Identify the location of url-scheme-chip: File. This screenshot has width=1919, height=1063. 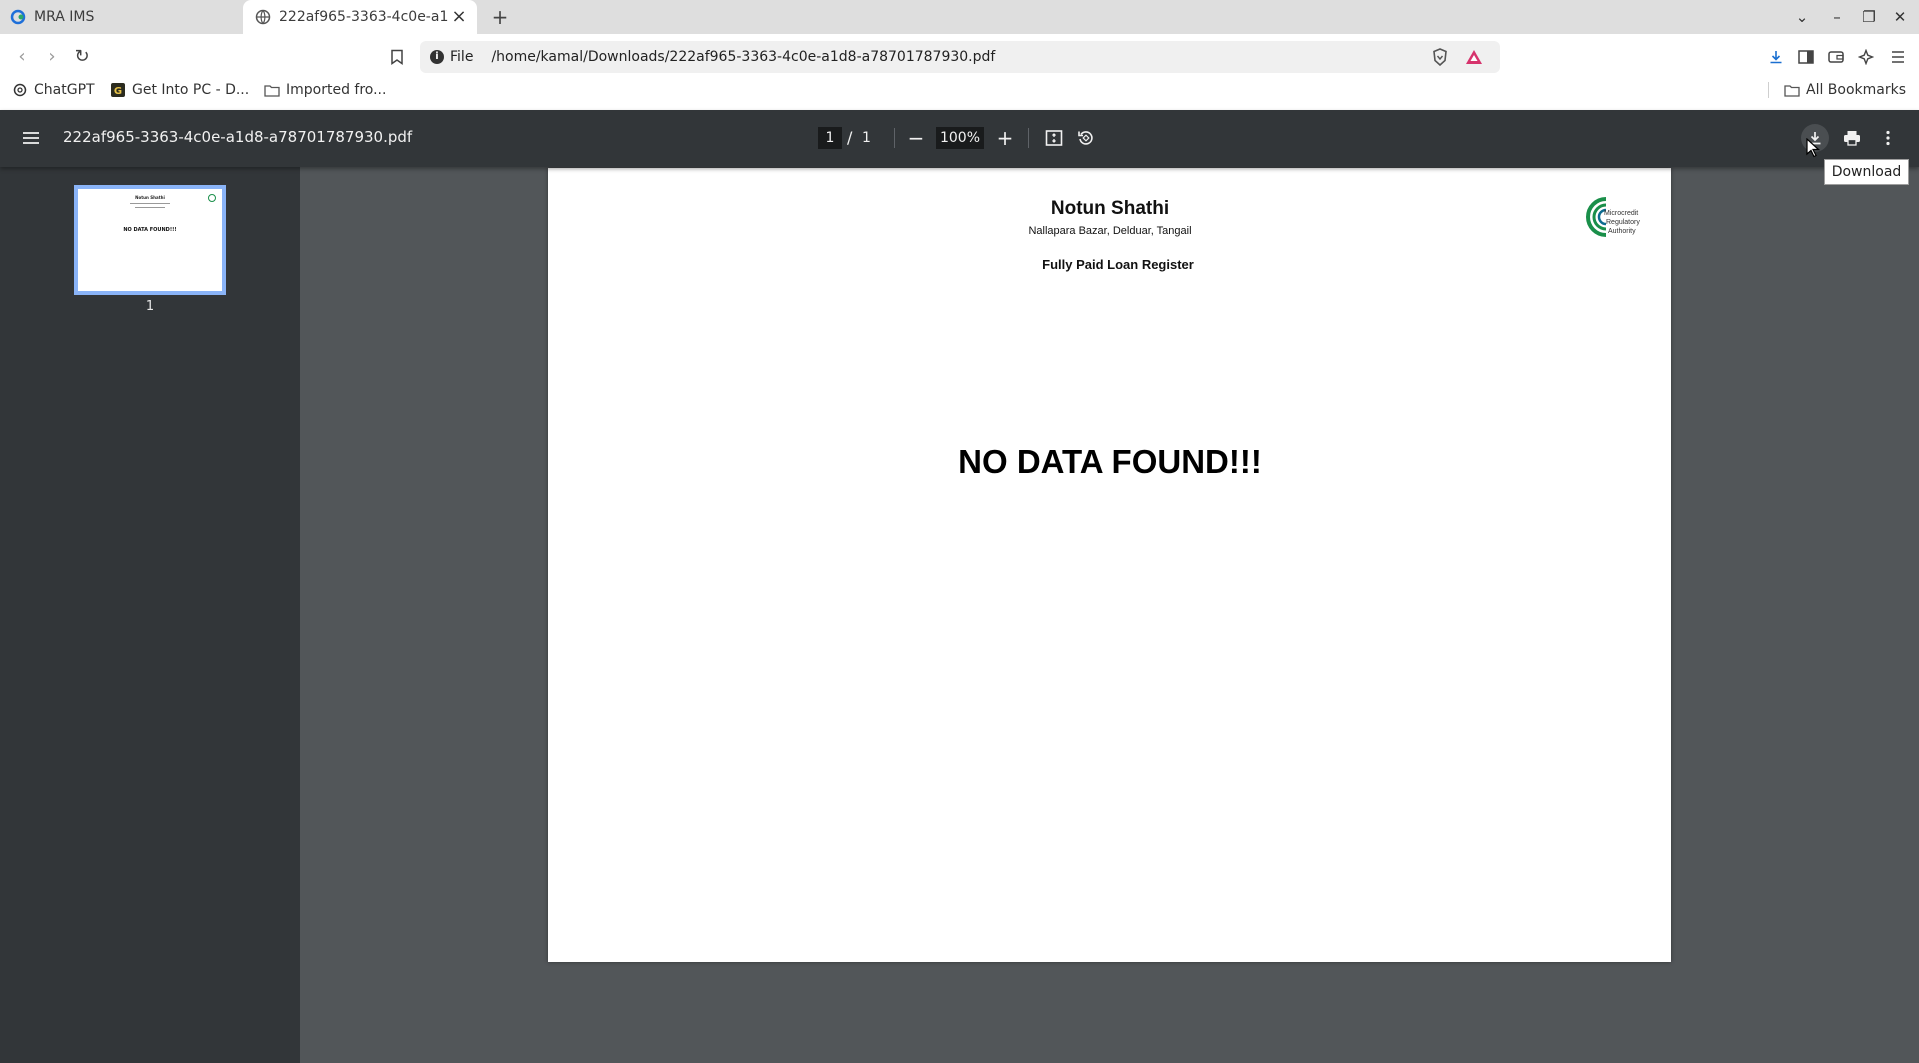
(461, 57).